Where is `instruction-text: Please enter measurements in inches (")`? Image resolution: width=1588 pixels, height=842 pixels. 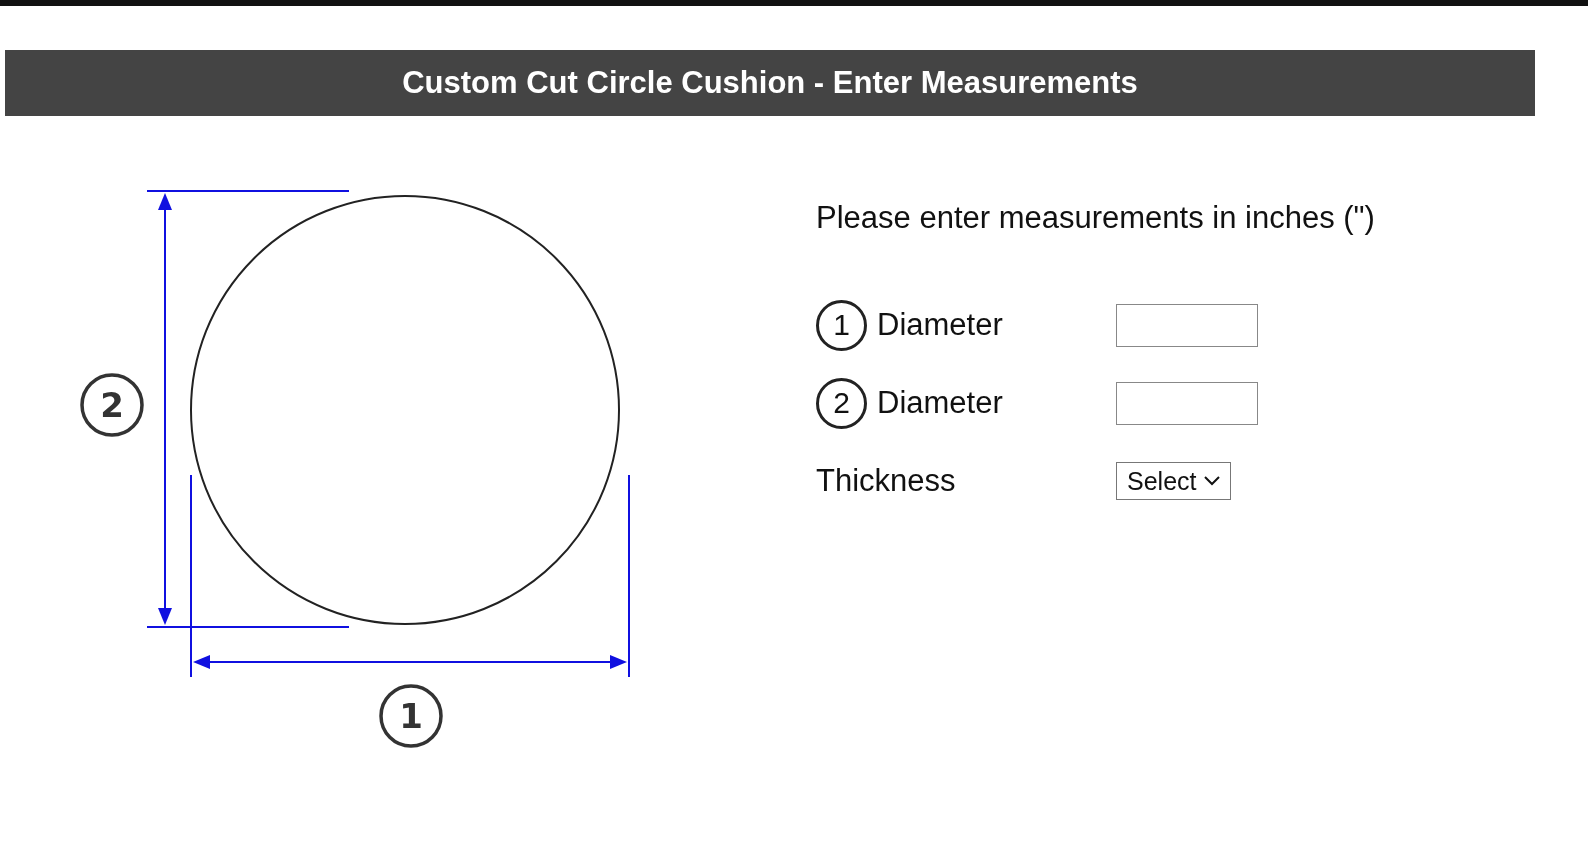
instruction-text: Please enter measurements in inches (") is located at coordinates (1095, 218).